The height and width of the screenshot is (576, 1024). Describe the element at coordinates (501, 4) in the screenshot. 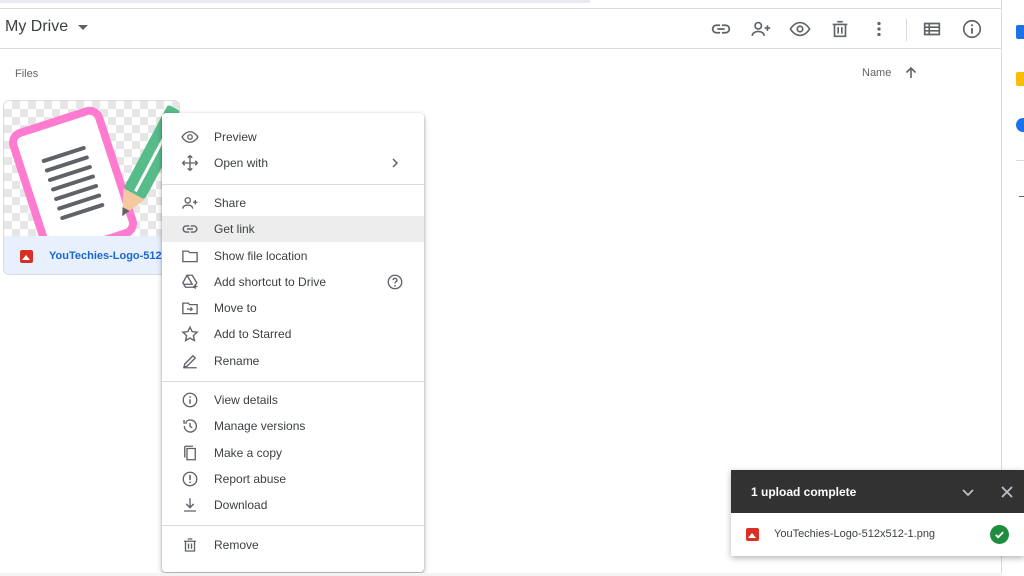

I see `top-strip` at that location.